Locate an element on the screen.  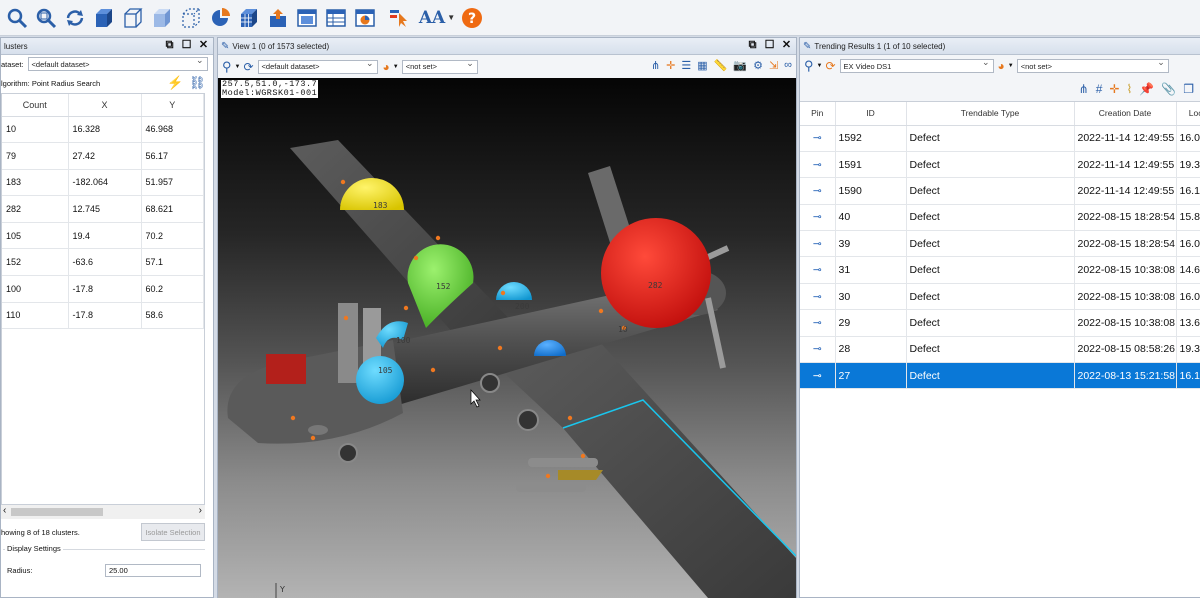
table-row: ⊸1591Defect2022-11-14 12:49:5519.34 is located at coordinates (1000, 165).